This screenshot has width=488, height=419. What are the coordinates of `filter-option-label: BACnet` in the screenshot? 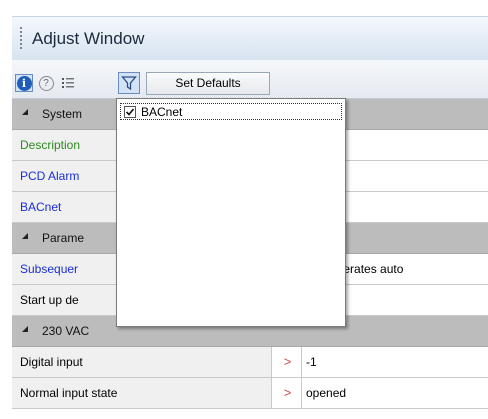 It's located at (162, 112).